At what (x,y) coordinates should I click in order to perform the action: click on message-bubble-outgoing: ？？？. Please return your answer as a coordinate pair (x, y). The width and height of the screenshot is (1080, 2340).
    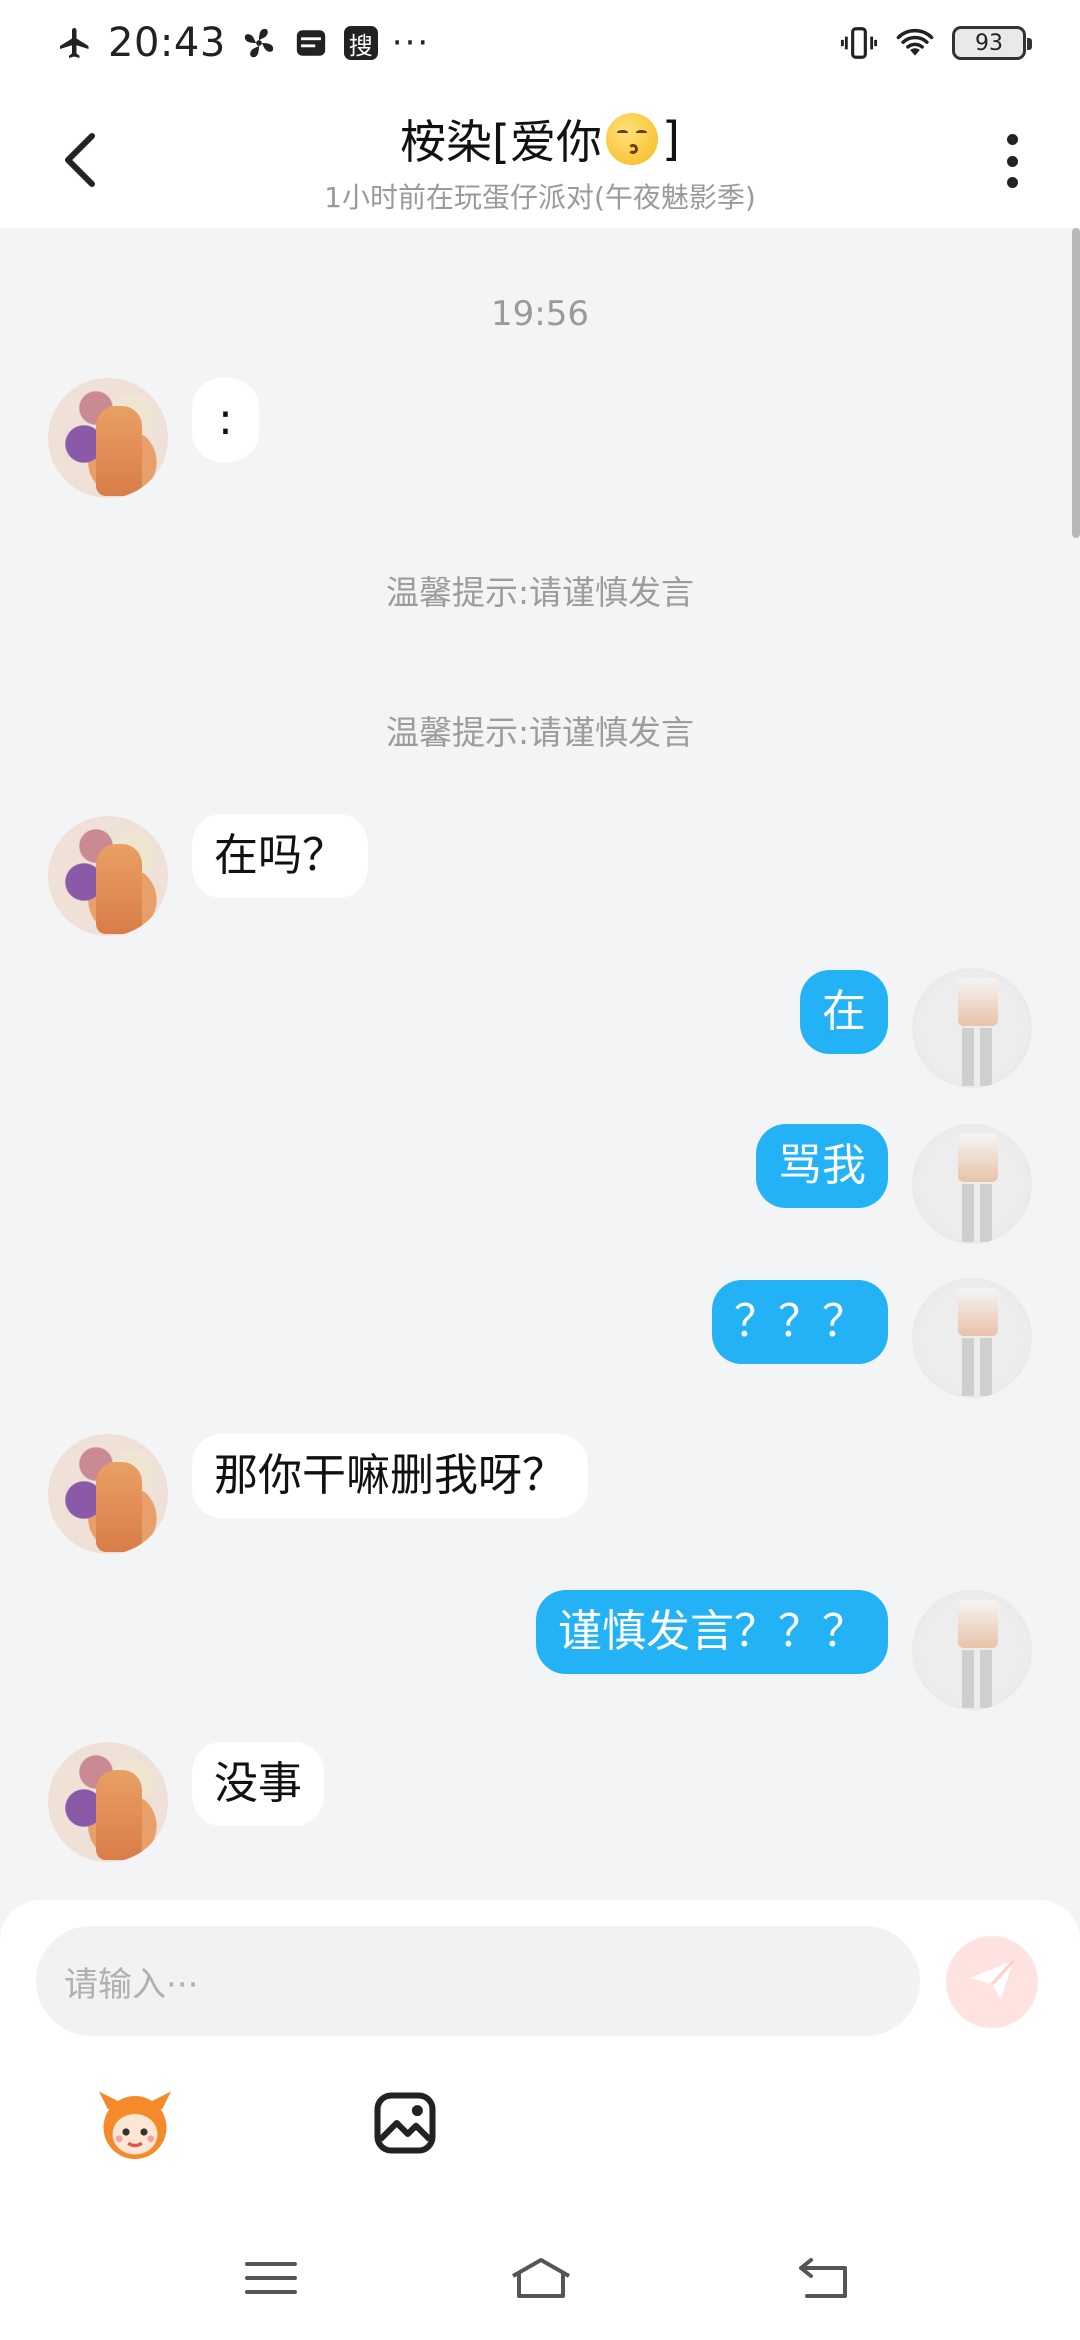
    Looking at the image, I should click on (800, 1322).